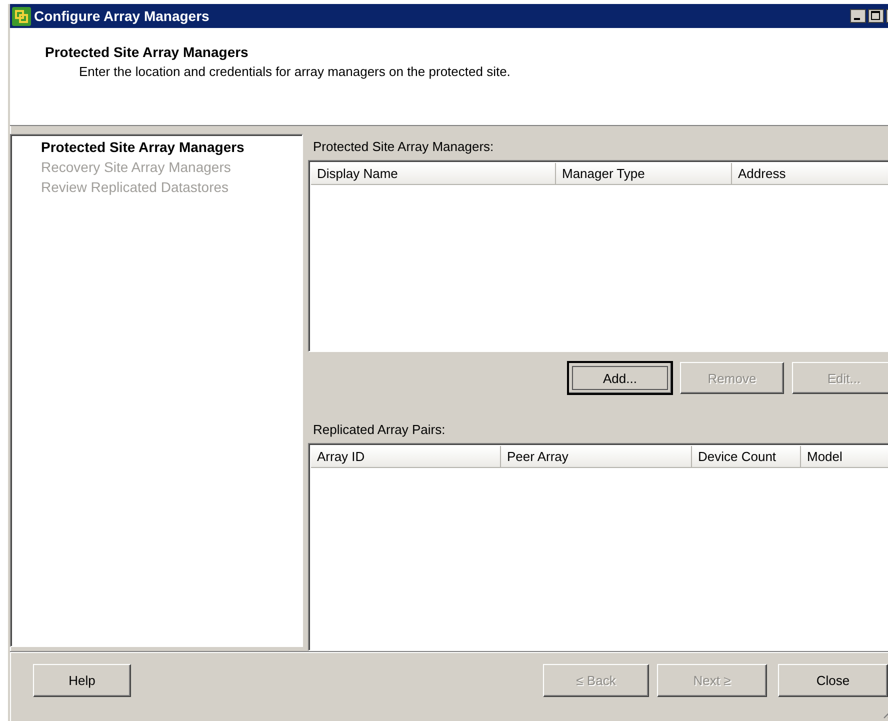 The height and width of the screenshot is (721, 888). What do you see at coordinates (833, 680) in the screenshot?
I see `footer-button: Close` at bounding box center [833, 680].